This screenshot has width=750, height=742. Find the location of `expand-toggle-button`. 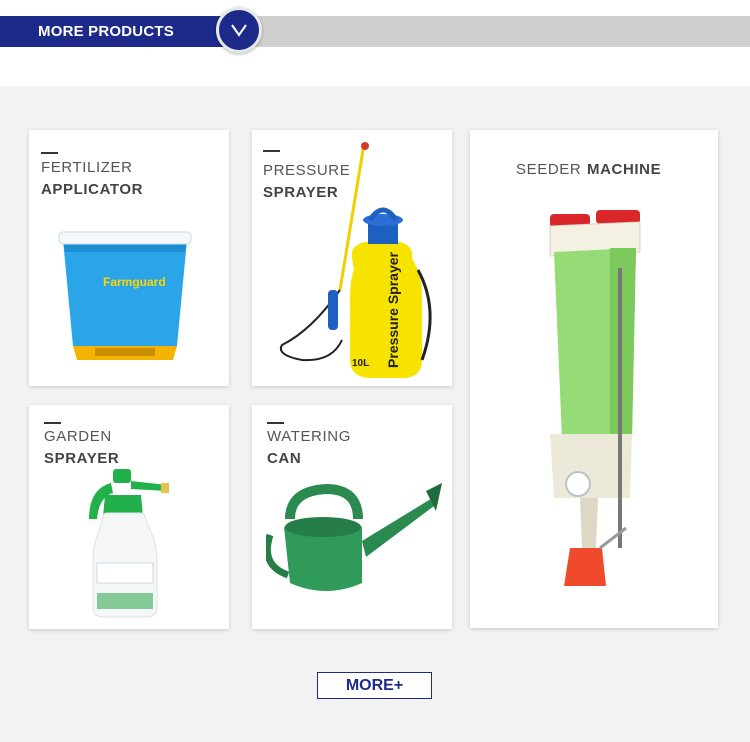

expand-toggle-button is located at coordinates (239, 30).